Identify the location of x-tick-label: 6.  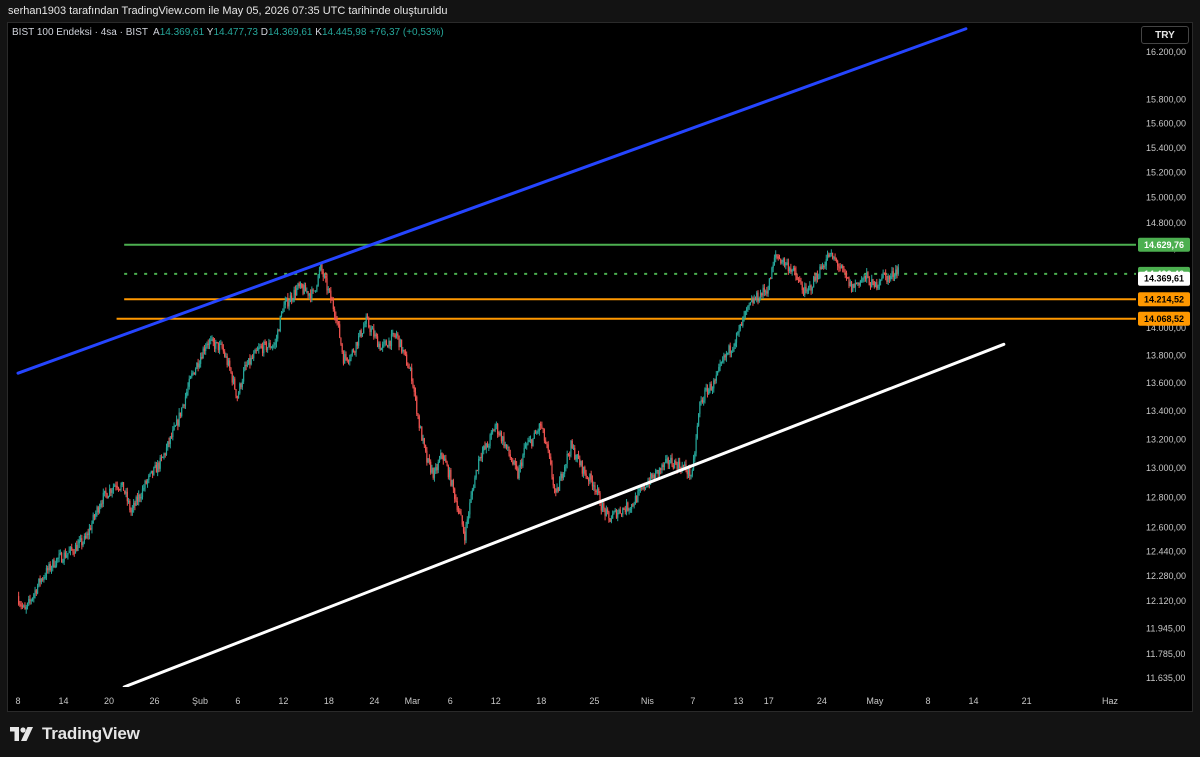
(450, 701).